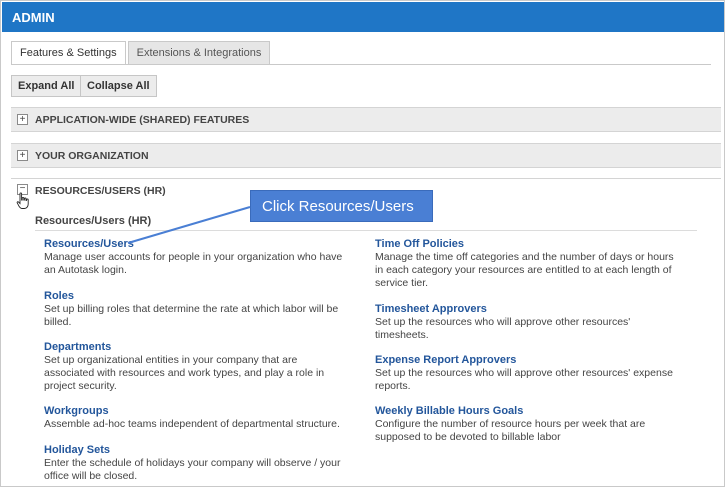 The width and height of the screenshot is (725, 487). What do you see at coordinates (341, 206) in the screenshot?
I see `instruction-callout: Click Resources/Users` at bounding box center [341, 206].